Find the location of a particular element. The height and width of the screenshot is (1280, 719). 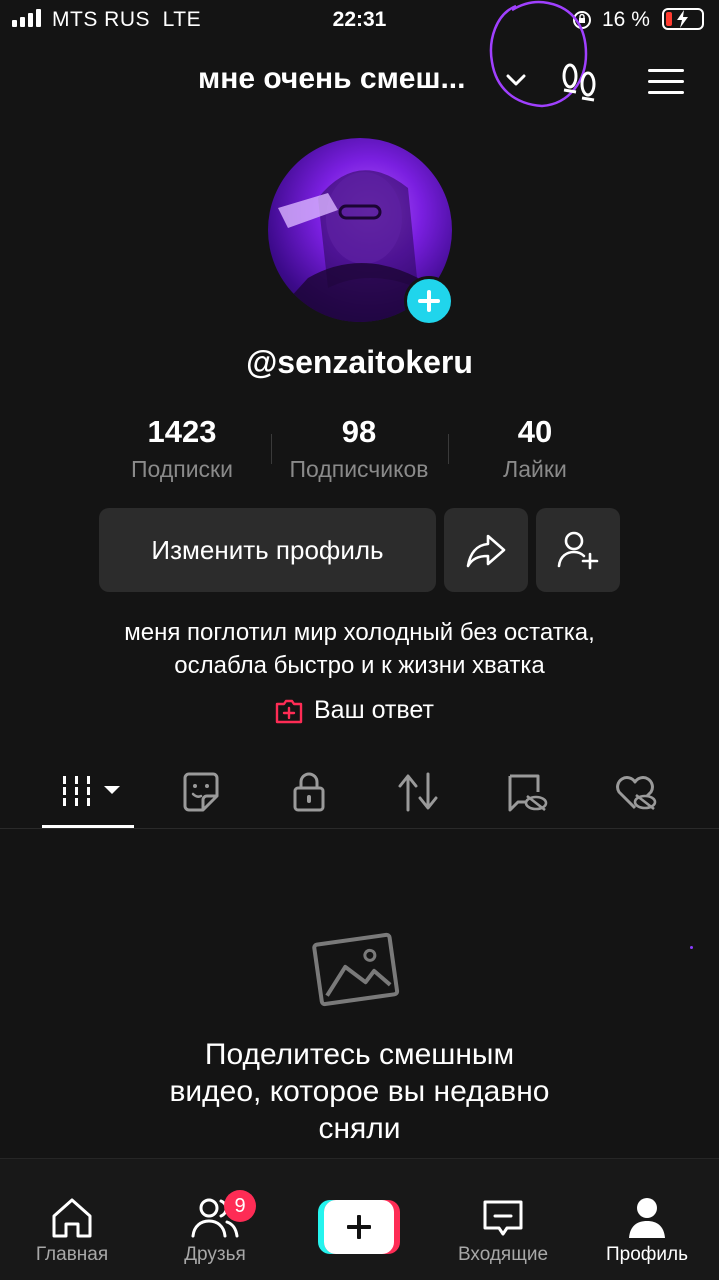

add-user-icon is located at coordinates (578, 550).